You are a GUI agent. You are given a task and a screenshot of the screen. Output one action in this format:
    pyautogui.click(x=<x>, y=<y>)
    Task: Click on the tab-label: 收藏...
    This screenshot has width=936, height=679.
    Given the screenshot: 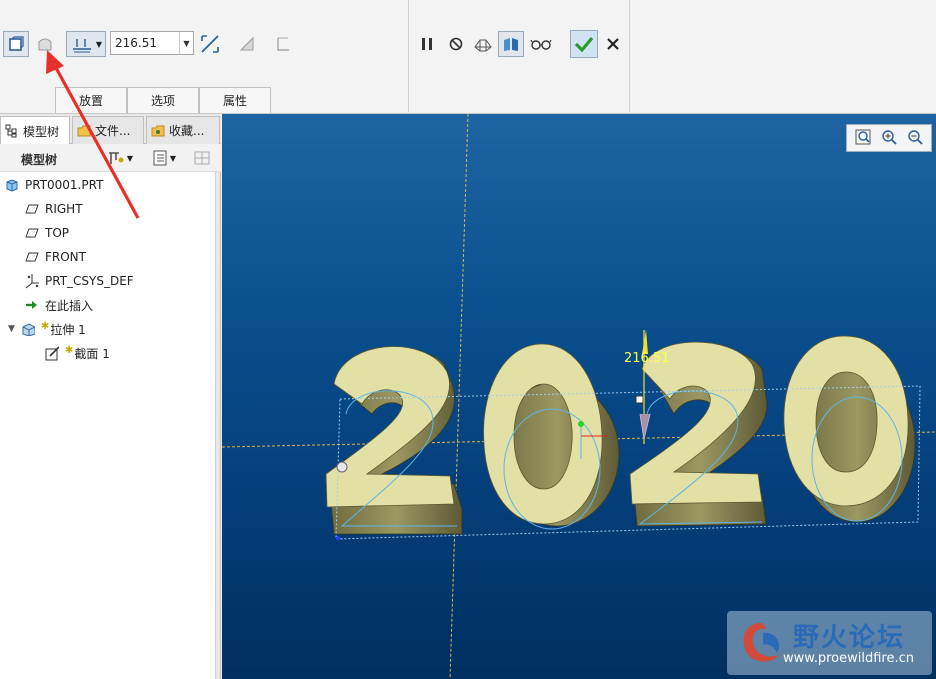 What is the action you would take?
    pyautogui.click(x=187, y=131)
    